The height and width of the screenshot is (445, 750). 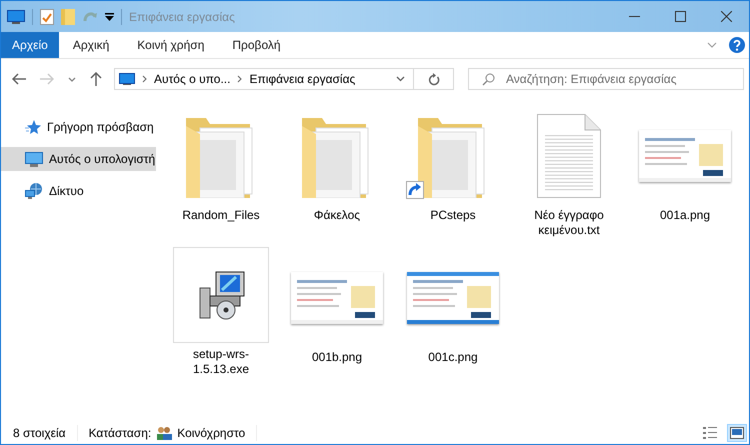 What do you see at coordinates (488, 79) in the screenshot?
I see `search-icon` at bounding box center [488, 79].